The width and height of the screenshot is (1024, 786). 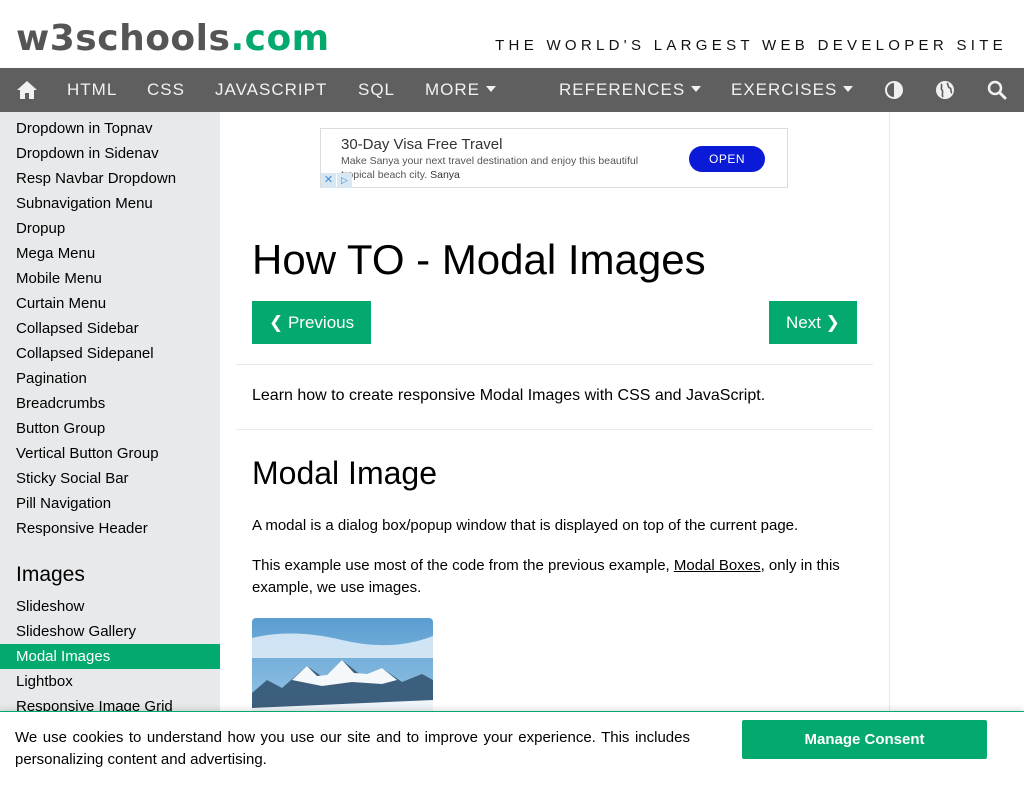 I want to click on modal-image-thumbnail, so click(x=342, y=668).